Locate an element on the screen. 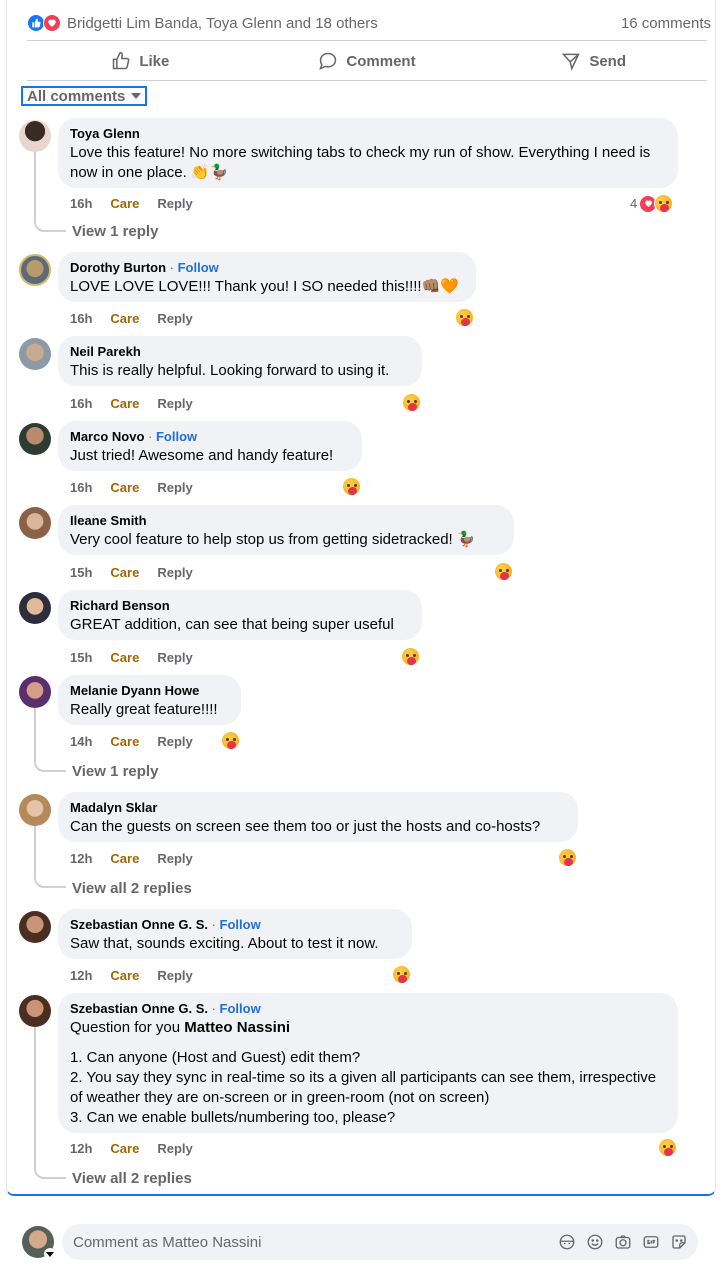 This screenshot has width=726, height=1280. comment-author: Dorothy Burton is located at coordinates (118, 267).